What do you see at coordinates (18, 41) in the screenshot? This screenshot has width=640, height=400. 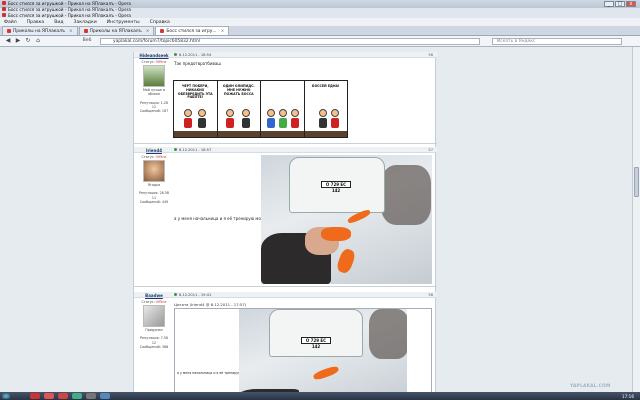 I see `forward-button: ▶` at bounding box center [18, 41].